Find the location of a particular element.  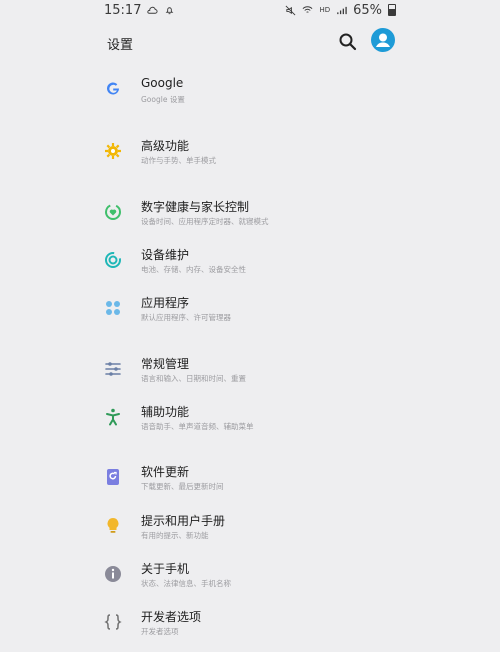

settings-item-title: 辅助功能 is located at coordinates (165, 412).